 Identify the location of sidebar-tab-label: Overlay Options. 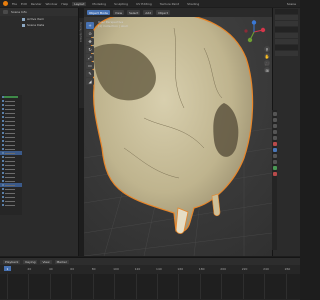
(80, 32).